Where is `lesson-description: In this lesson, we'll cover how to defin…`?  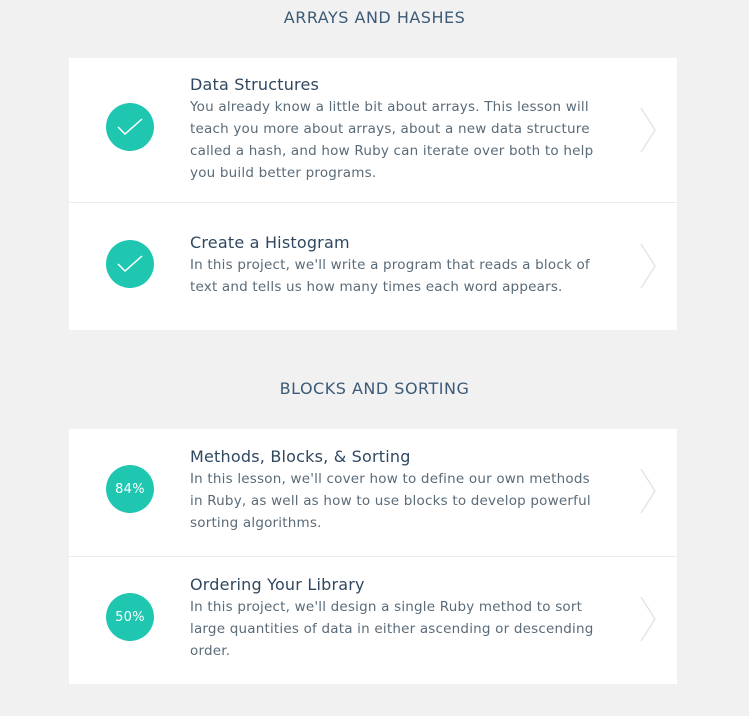 lesson-description: In this lesson, we'll cover how to defin… is located at coordinates (390, 501).